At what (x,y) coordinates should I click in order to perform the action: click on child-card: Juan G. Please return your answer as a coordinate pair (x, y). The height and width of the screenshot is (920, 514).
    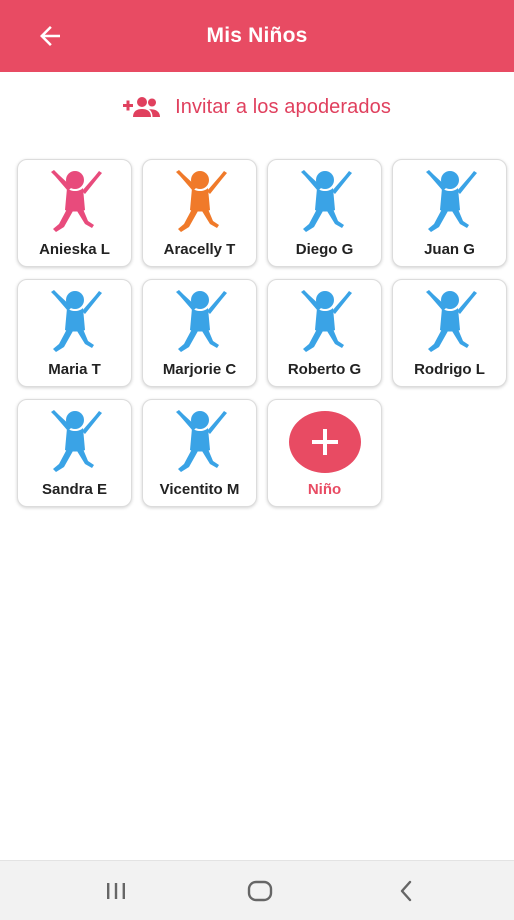
    Looking at the image, I should click on (449, 213).